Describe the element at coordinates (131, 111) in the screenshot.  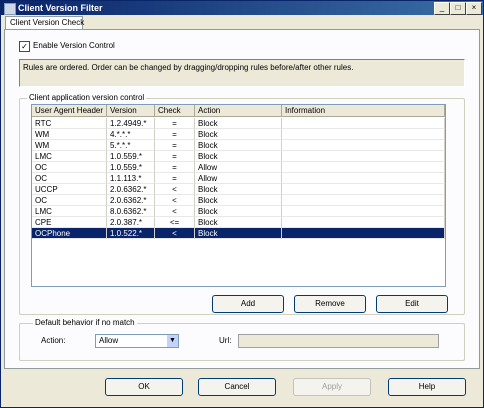
I see `column-header-version: Version` at that location.